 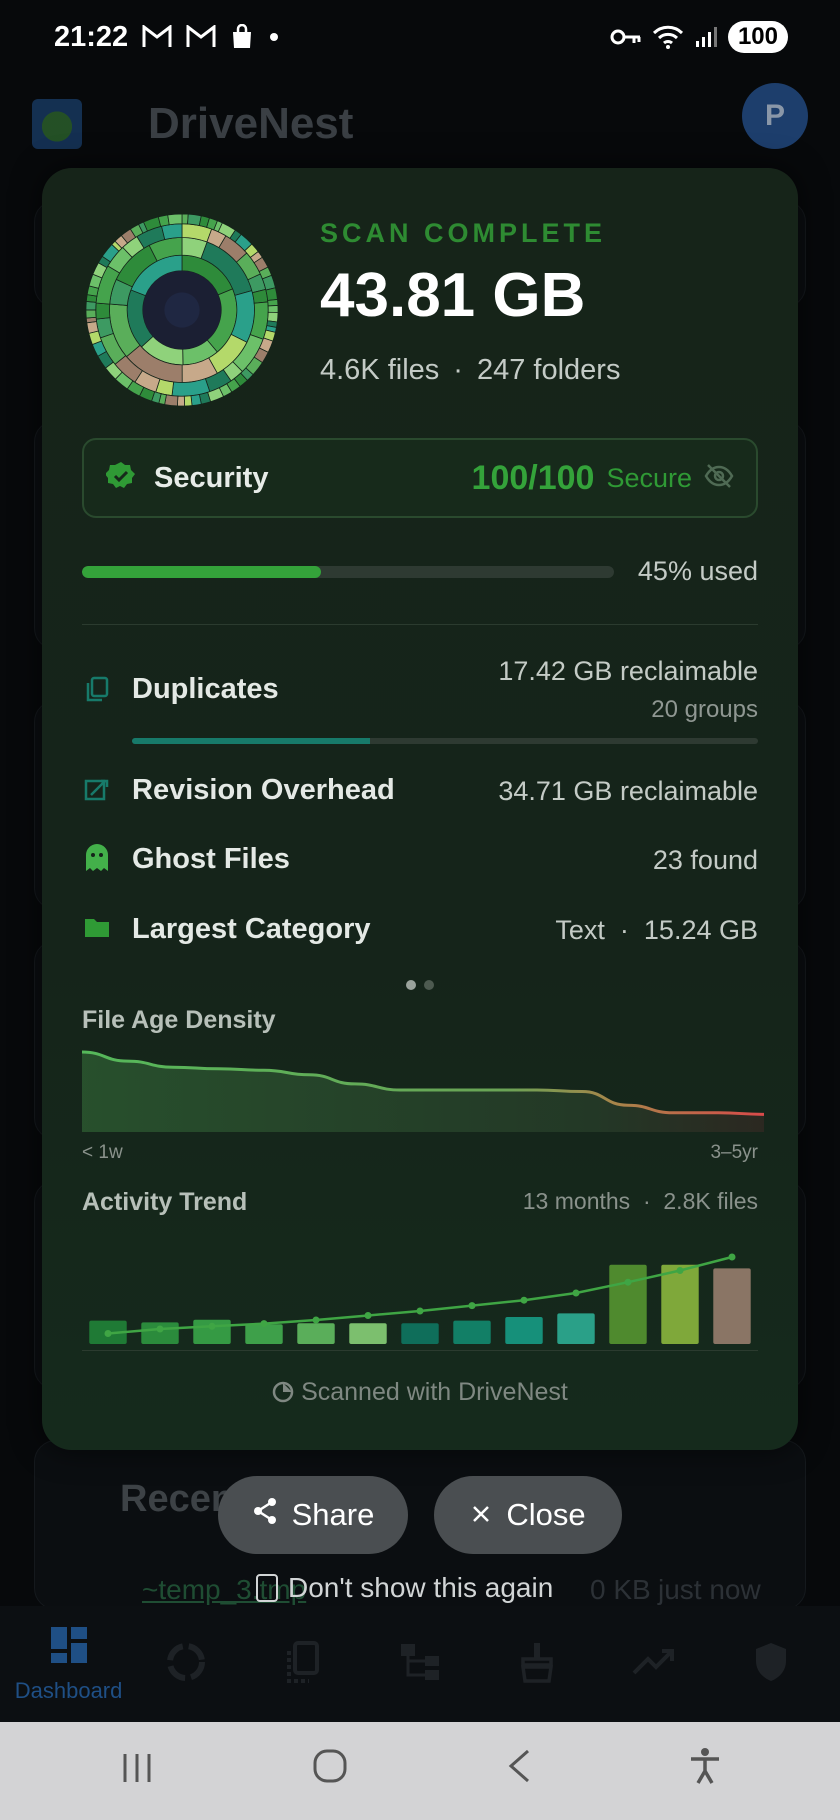 What do you see at coordinates (470, 370) in the screenshot?
I see `scan-counts: 4.6K files · 247 folders` at bounding box center [470, 370].